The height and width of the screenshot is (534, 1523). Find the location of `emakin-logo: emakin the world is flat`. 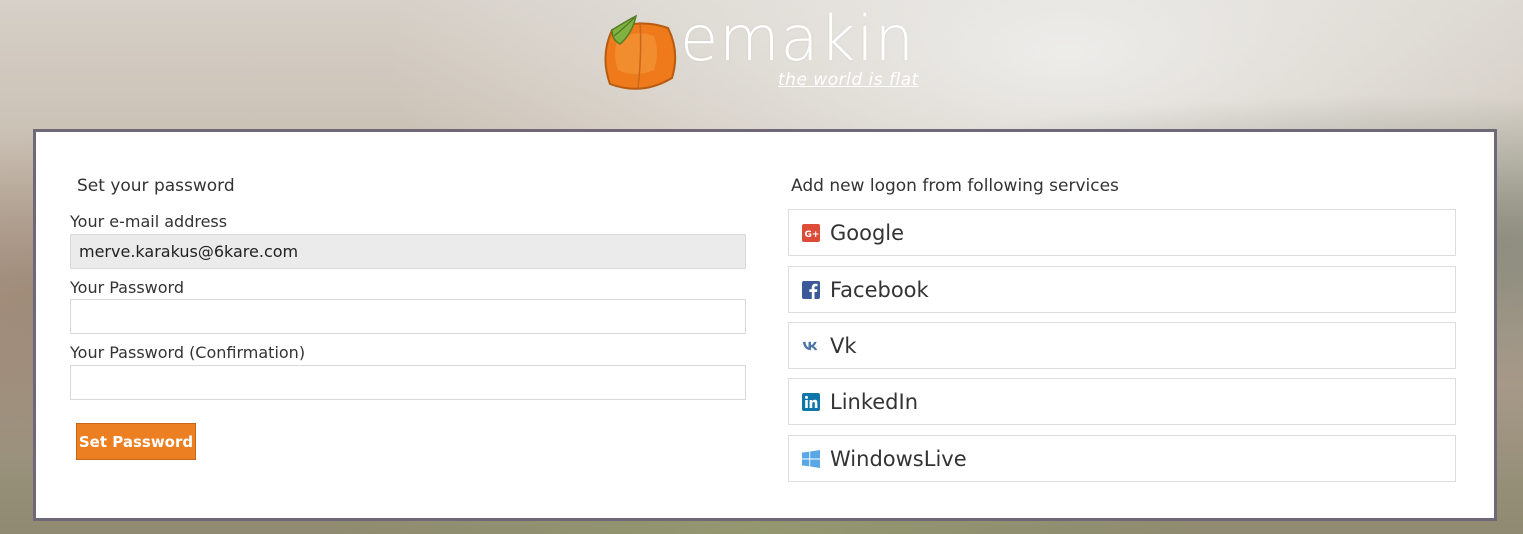

emakin-logo: emakin the world is flat is located at coordinates (768, 50).